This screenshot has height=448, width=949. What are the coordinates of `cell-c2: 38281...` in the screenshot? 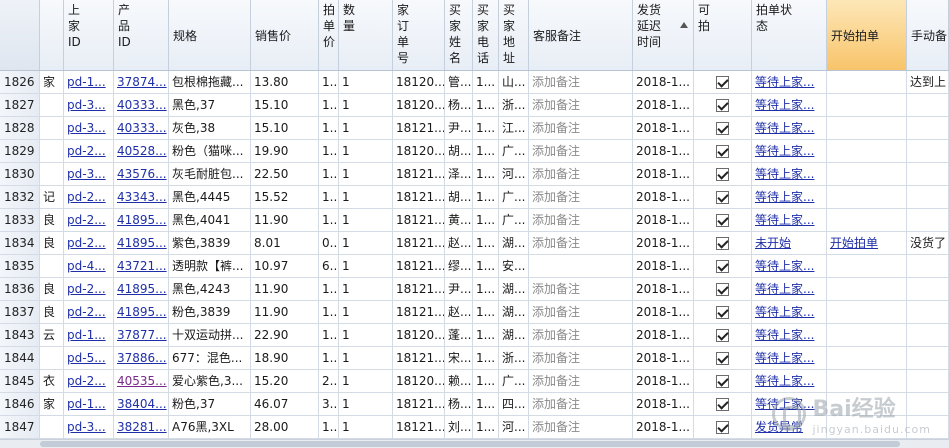 It's located at (141, 427).